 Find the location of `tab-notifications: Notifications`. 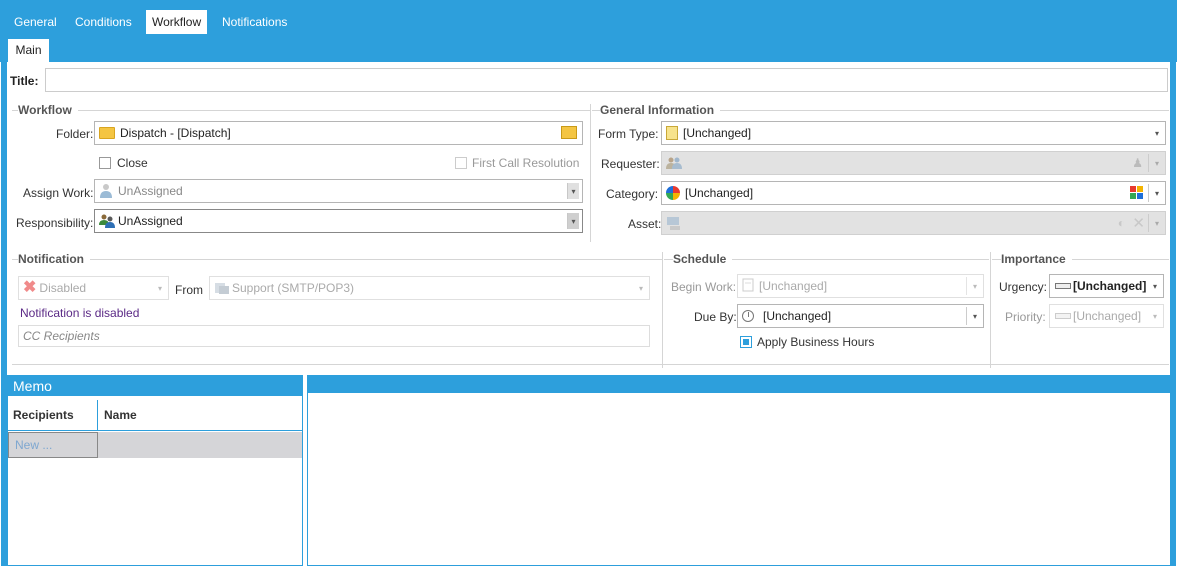

tab-notifications: Notifications is located at coordinates (254, 22).